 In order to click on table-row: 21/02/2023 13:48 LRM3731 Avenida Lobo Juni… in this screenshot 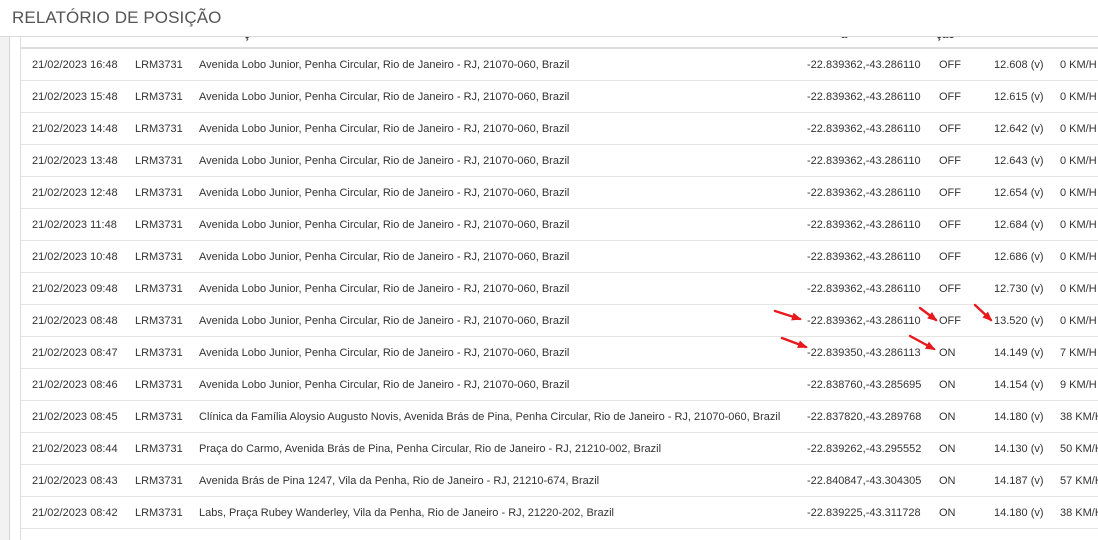, I will do `click(559, 161)`.